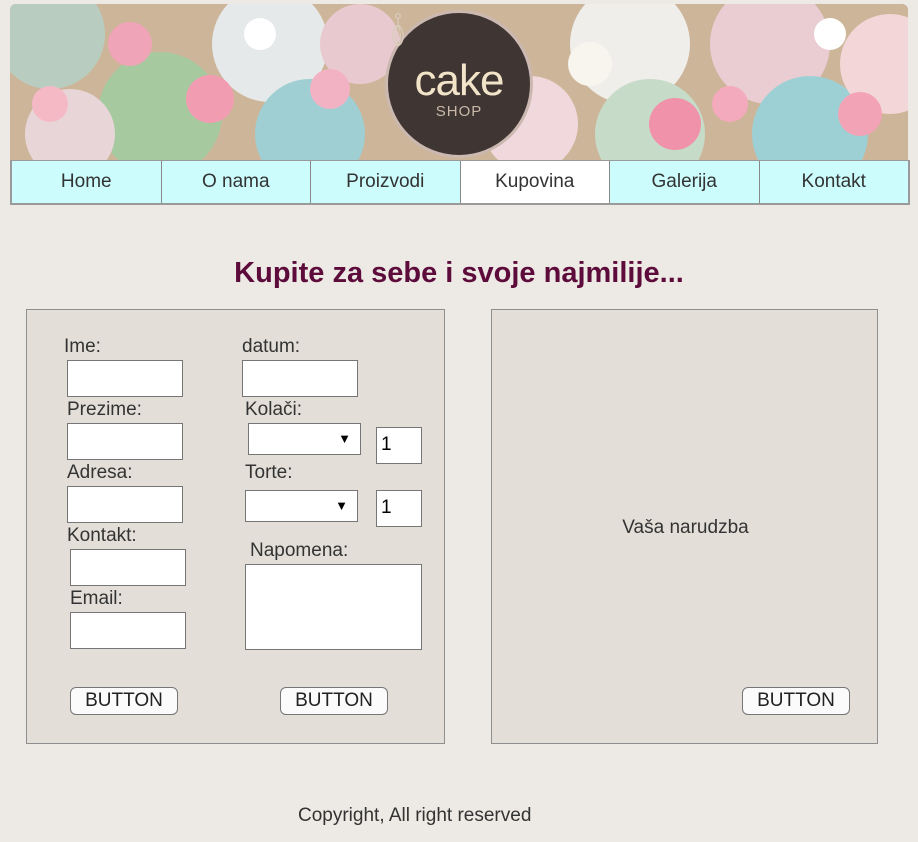 The image size is (918, 842). Describe the element at coordinates (128, 630) in the screenshot. I see `email-input` at that location.